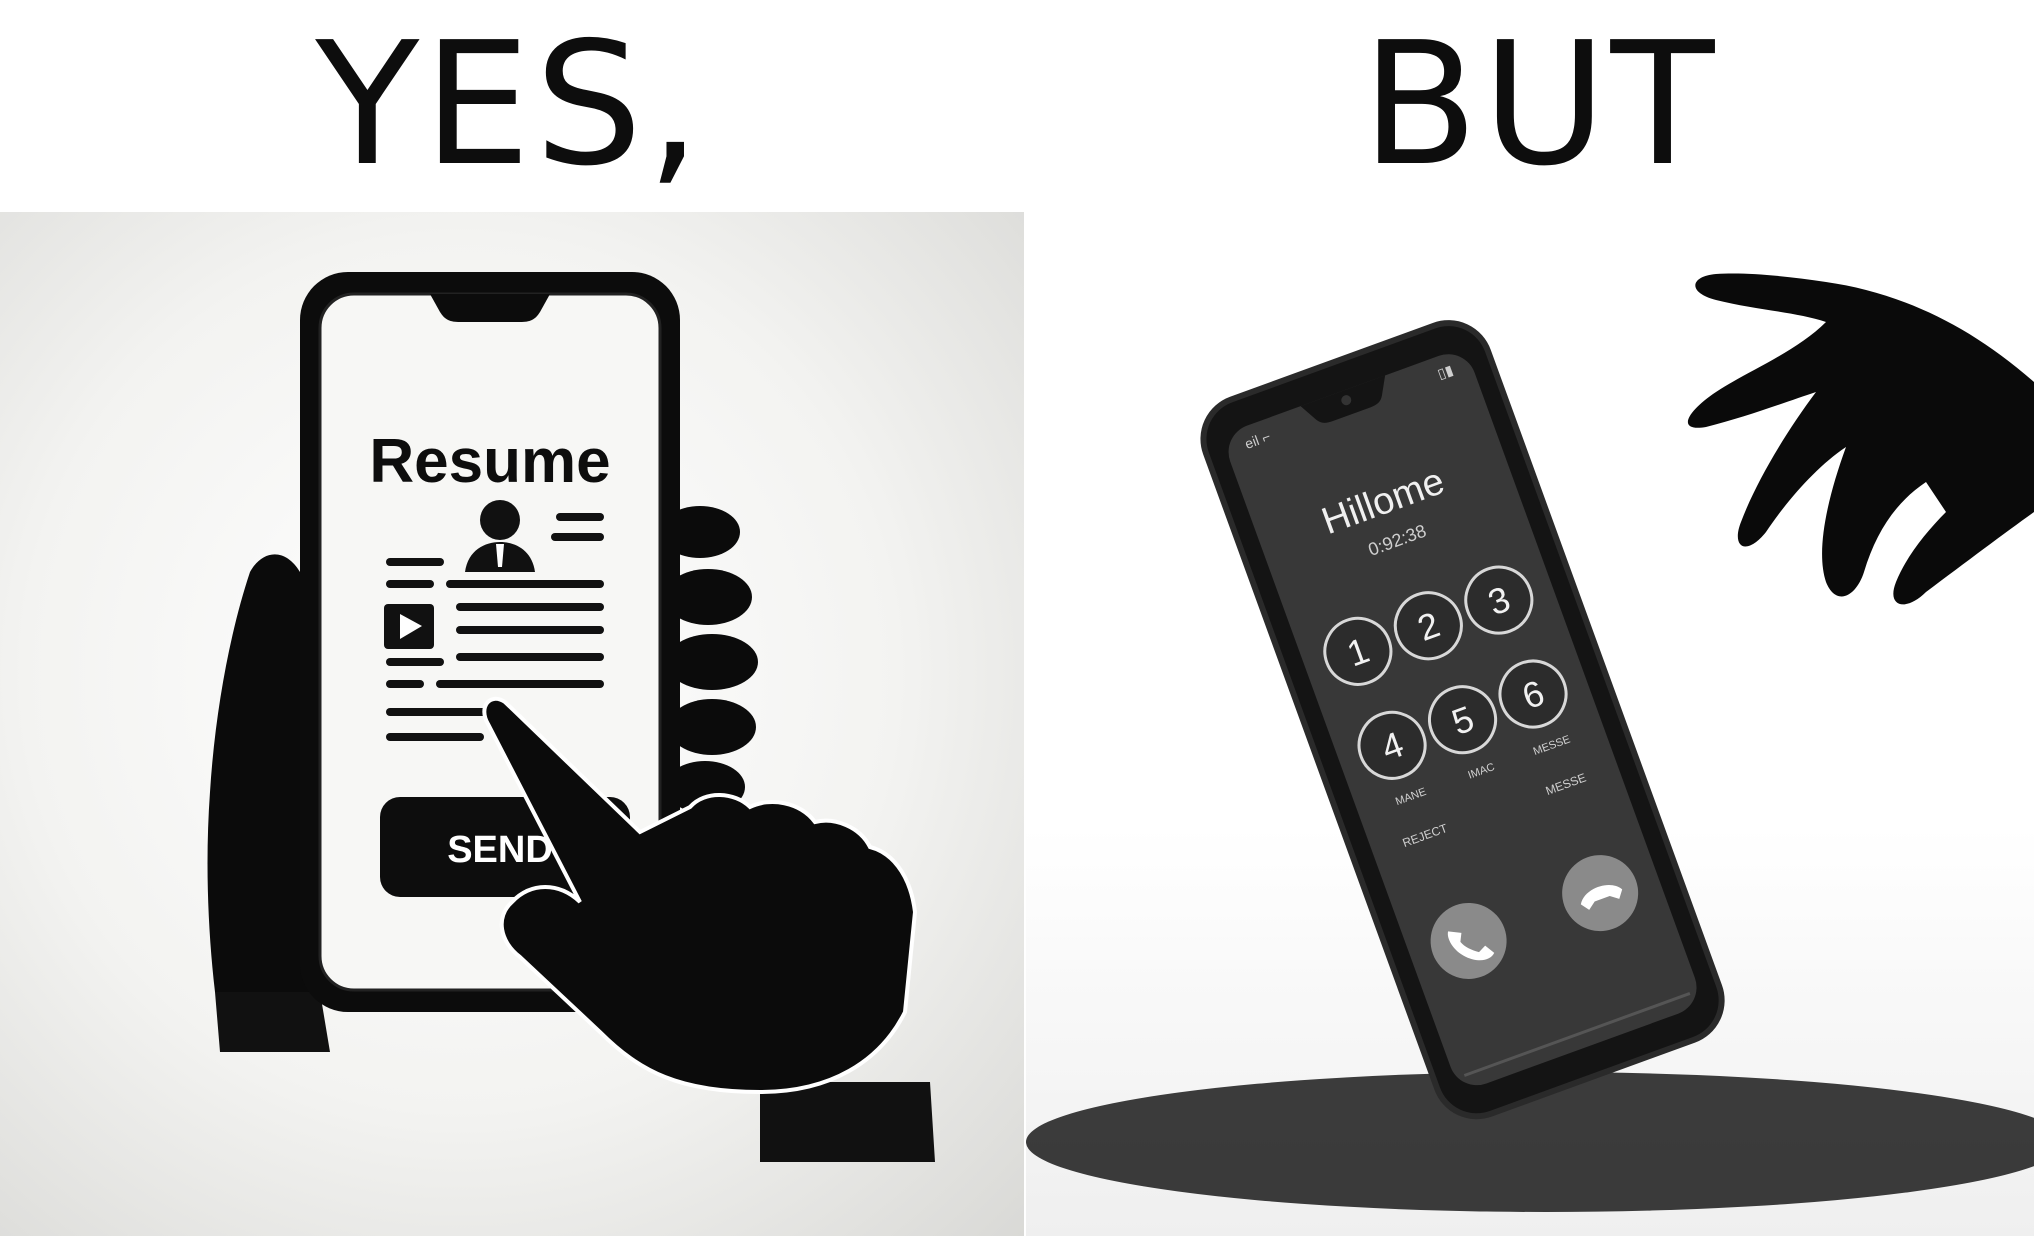  Describe the element at coordinates (500, 850) in the screenshot. I see `send-button-label: SEND` at that location.